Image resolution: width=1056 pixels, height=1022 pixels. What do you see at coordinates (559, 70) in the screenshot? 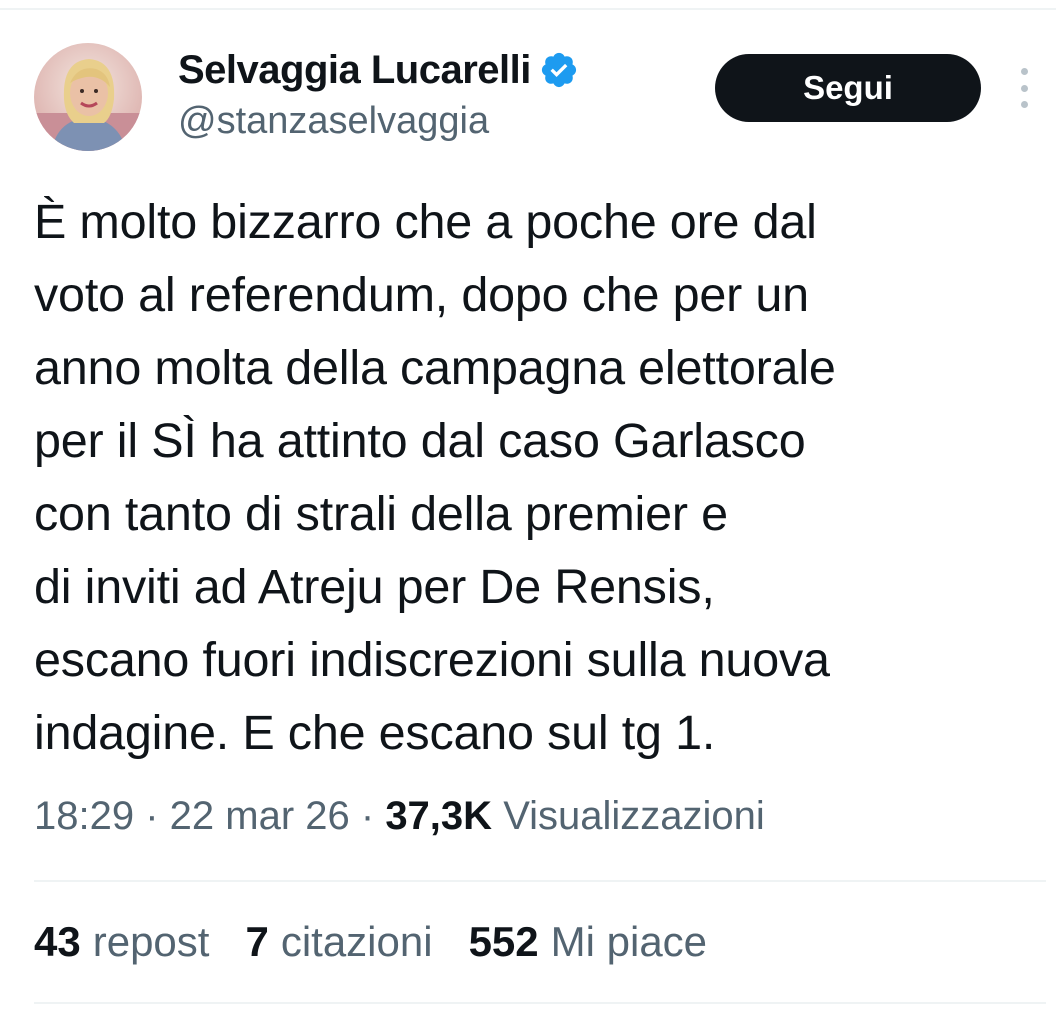
I see `verified-badge-icon` at bounding box center [559, 70].